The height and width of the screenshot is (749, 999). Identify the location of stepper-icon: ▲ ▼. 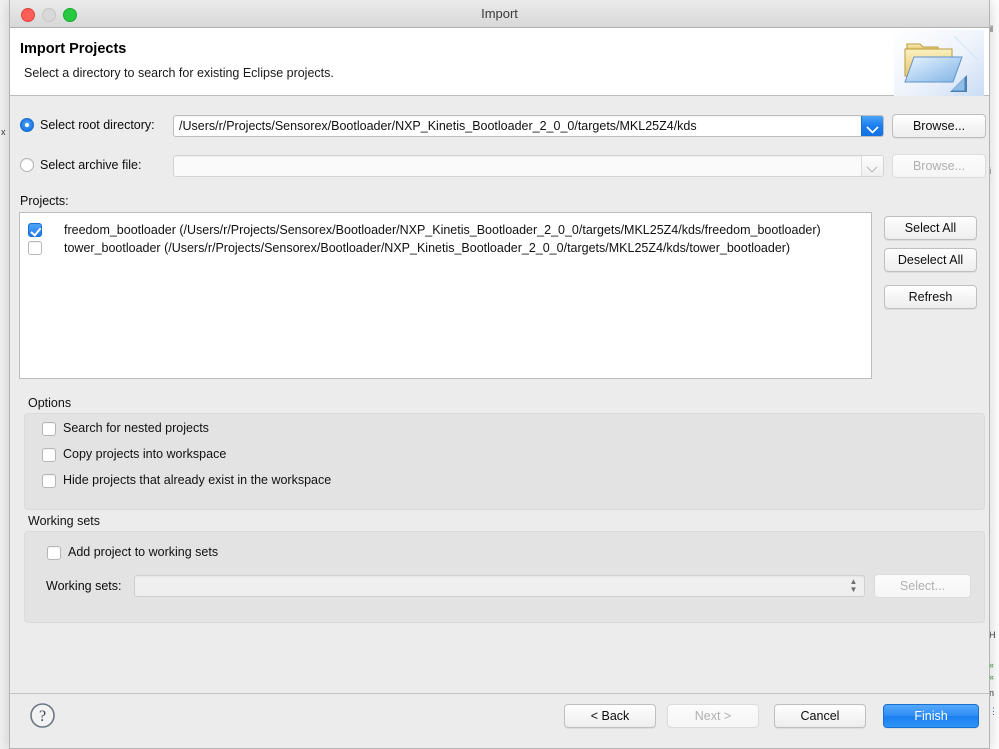
(853, 586).